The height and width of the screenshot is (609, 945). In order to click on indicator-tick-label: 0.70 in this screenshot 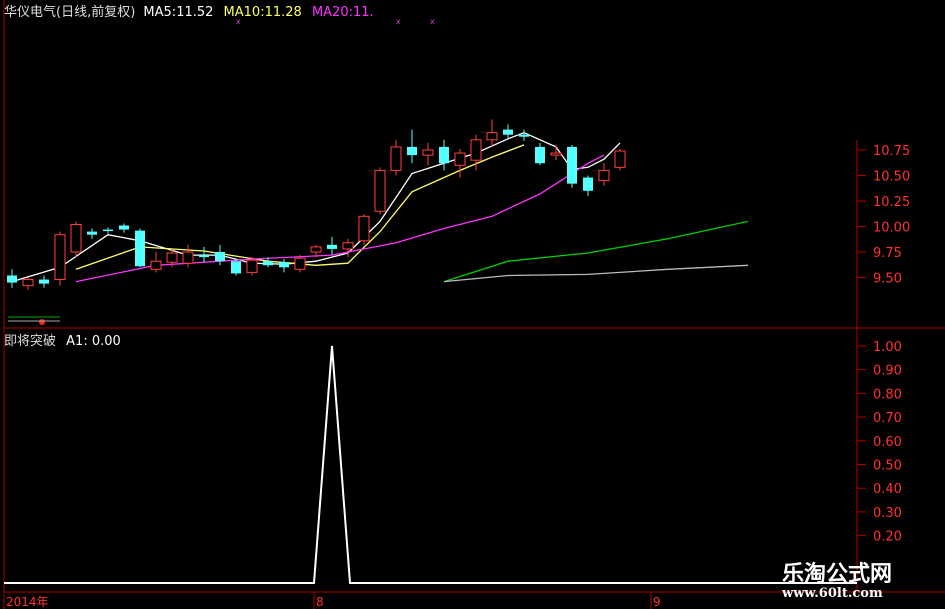, I will do `click(887, 418)`.